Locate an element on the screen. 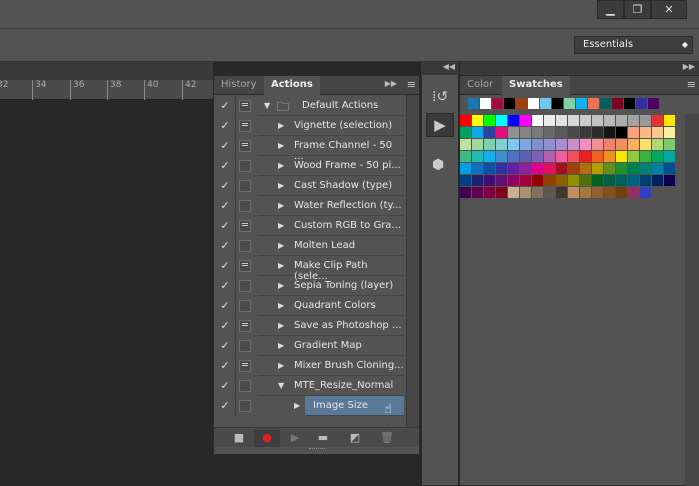 The width and height of the screenshot is (699, 486). close-button: ✕ is located at coordinates (669, 9).